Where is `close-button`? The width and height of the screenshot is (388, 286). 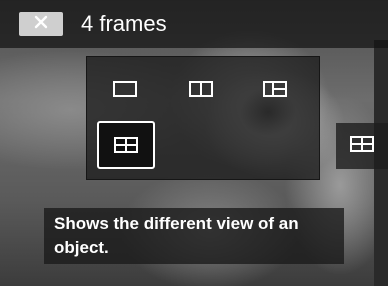 close-button is located at coordinates (41, 24).